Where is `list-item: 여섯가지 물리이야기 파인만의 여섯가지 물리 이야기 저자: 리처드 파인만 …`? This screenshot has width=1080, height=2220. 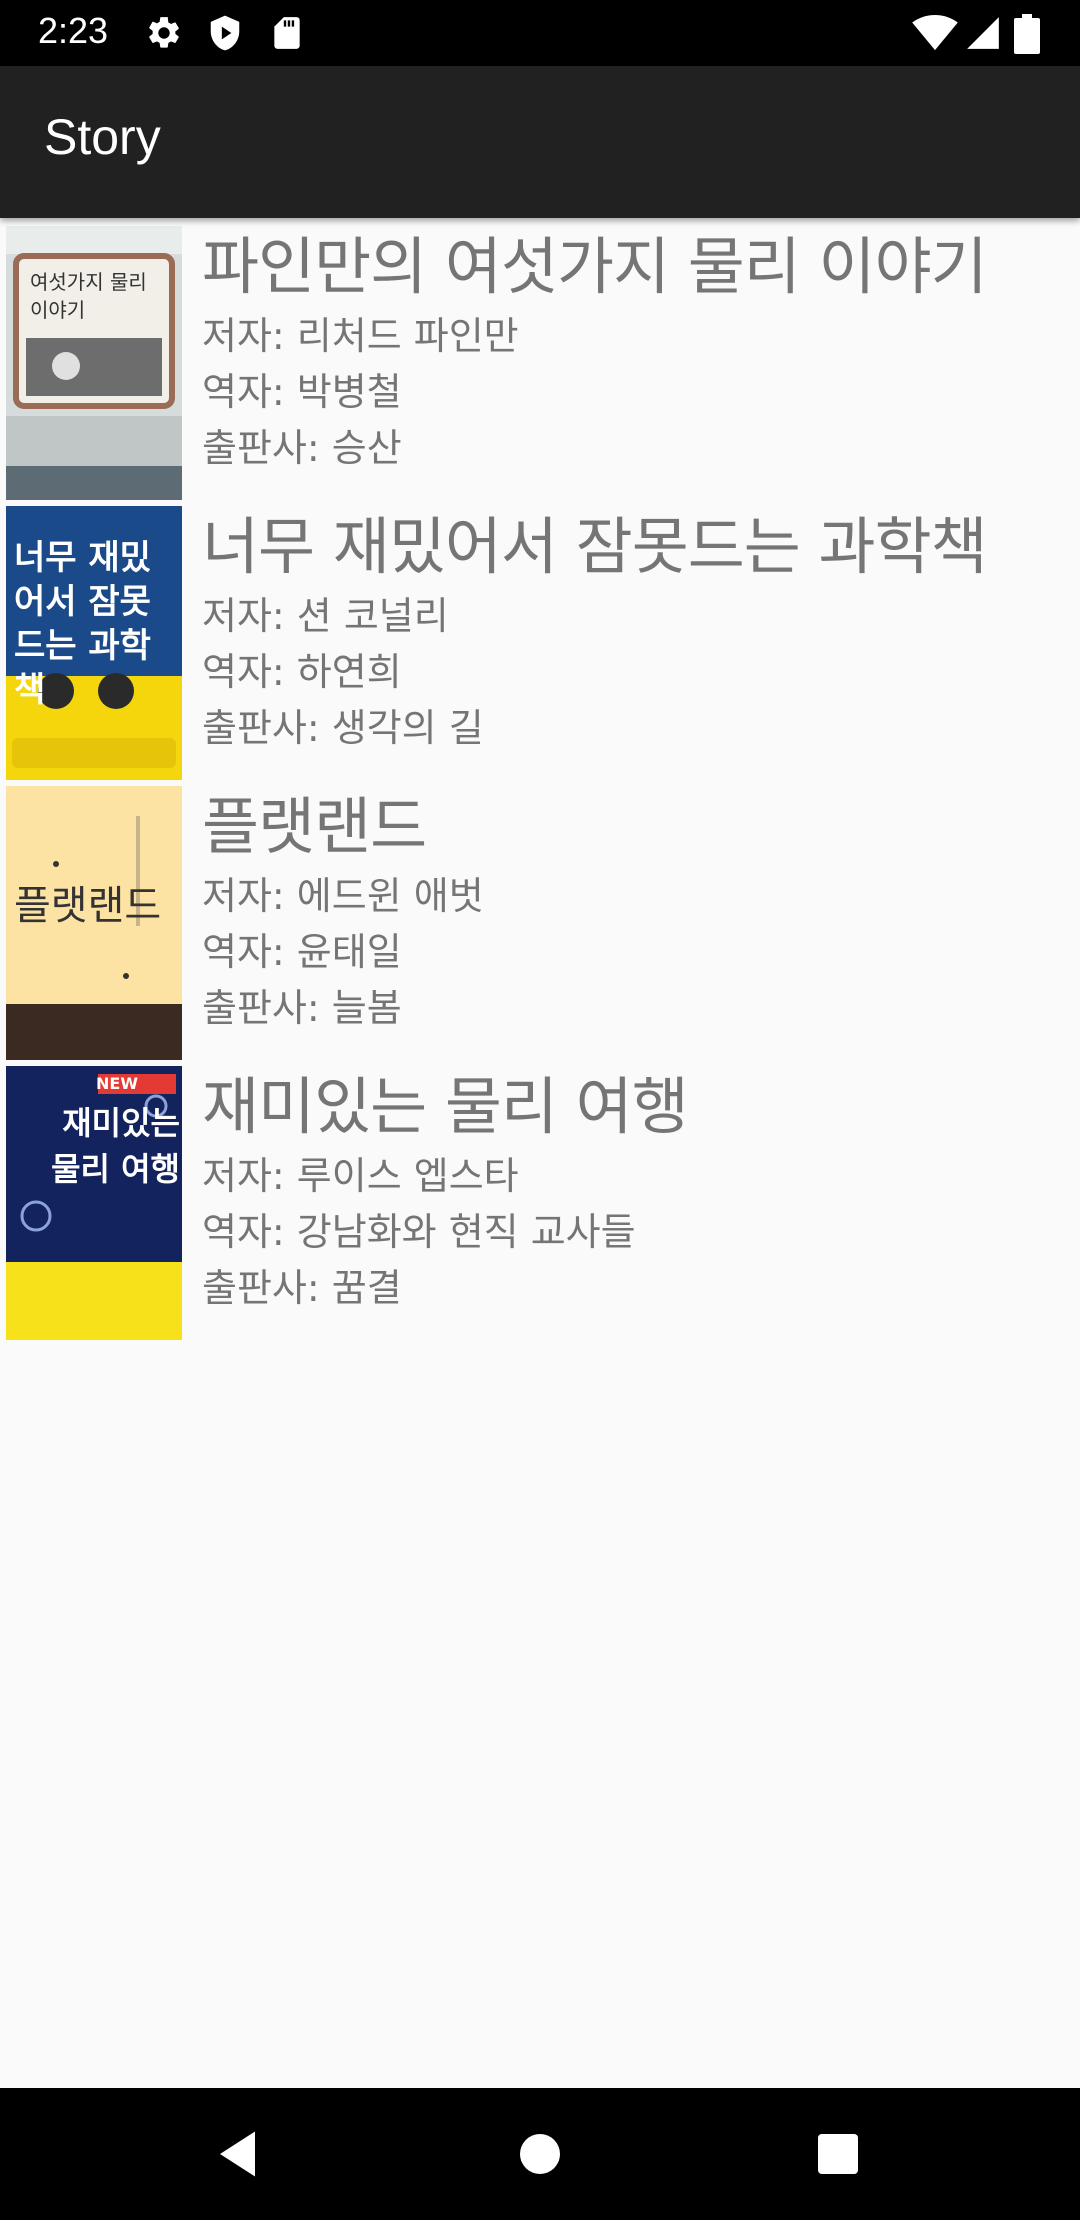
list-item: 여섯가지 물리이야기 파인만의 여섯가지 물리 이야기 저자: 리처드 파인만 … is located at coordinates (540, 359).